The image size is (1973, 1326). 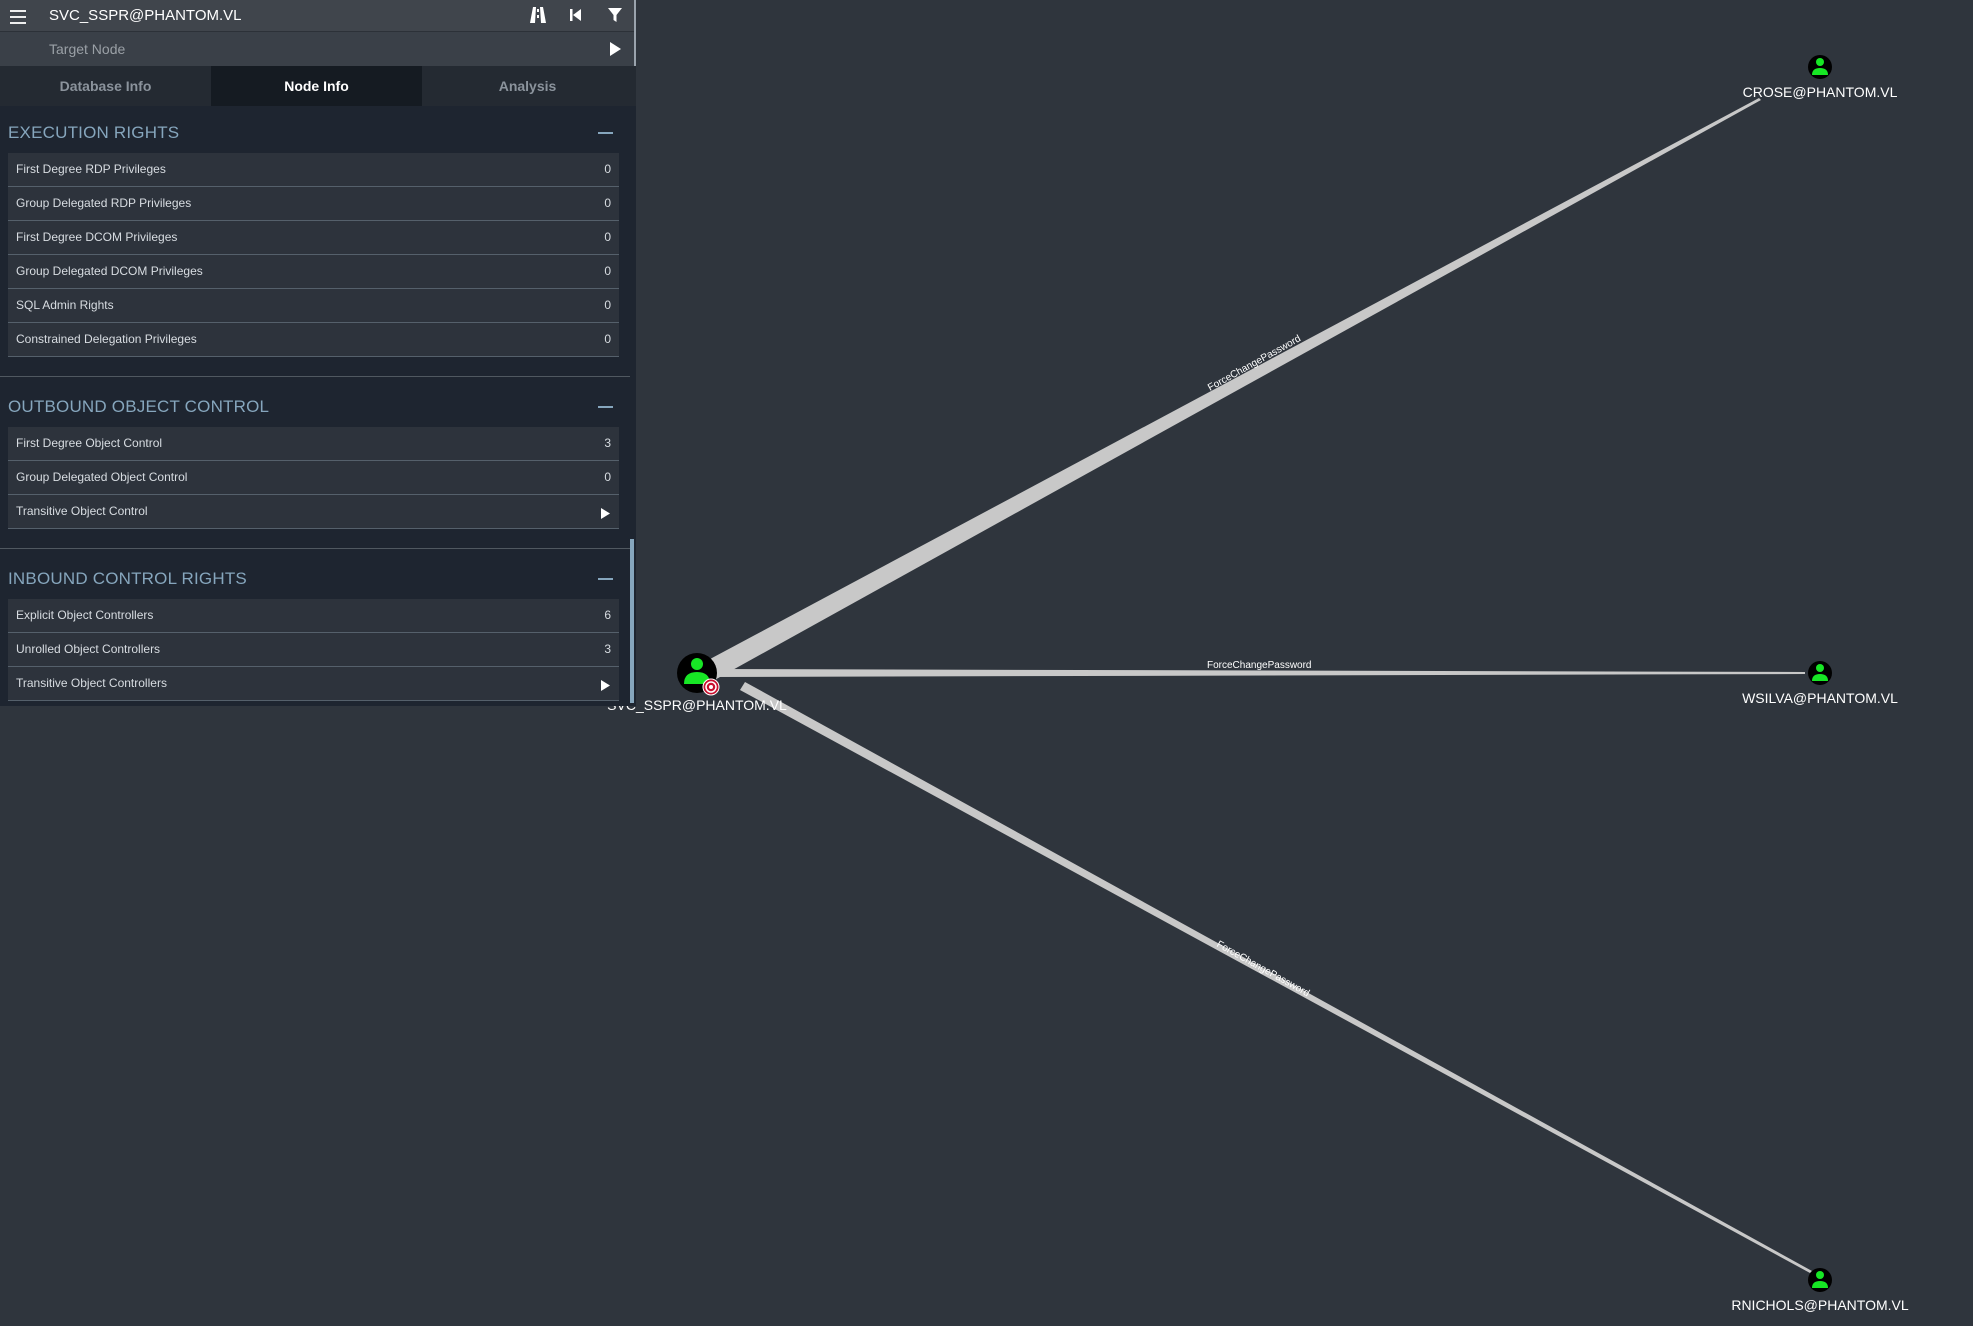 I want to click on filter-icon, so click(x=615, y=15).